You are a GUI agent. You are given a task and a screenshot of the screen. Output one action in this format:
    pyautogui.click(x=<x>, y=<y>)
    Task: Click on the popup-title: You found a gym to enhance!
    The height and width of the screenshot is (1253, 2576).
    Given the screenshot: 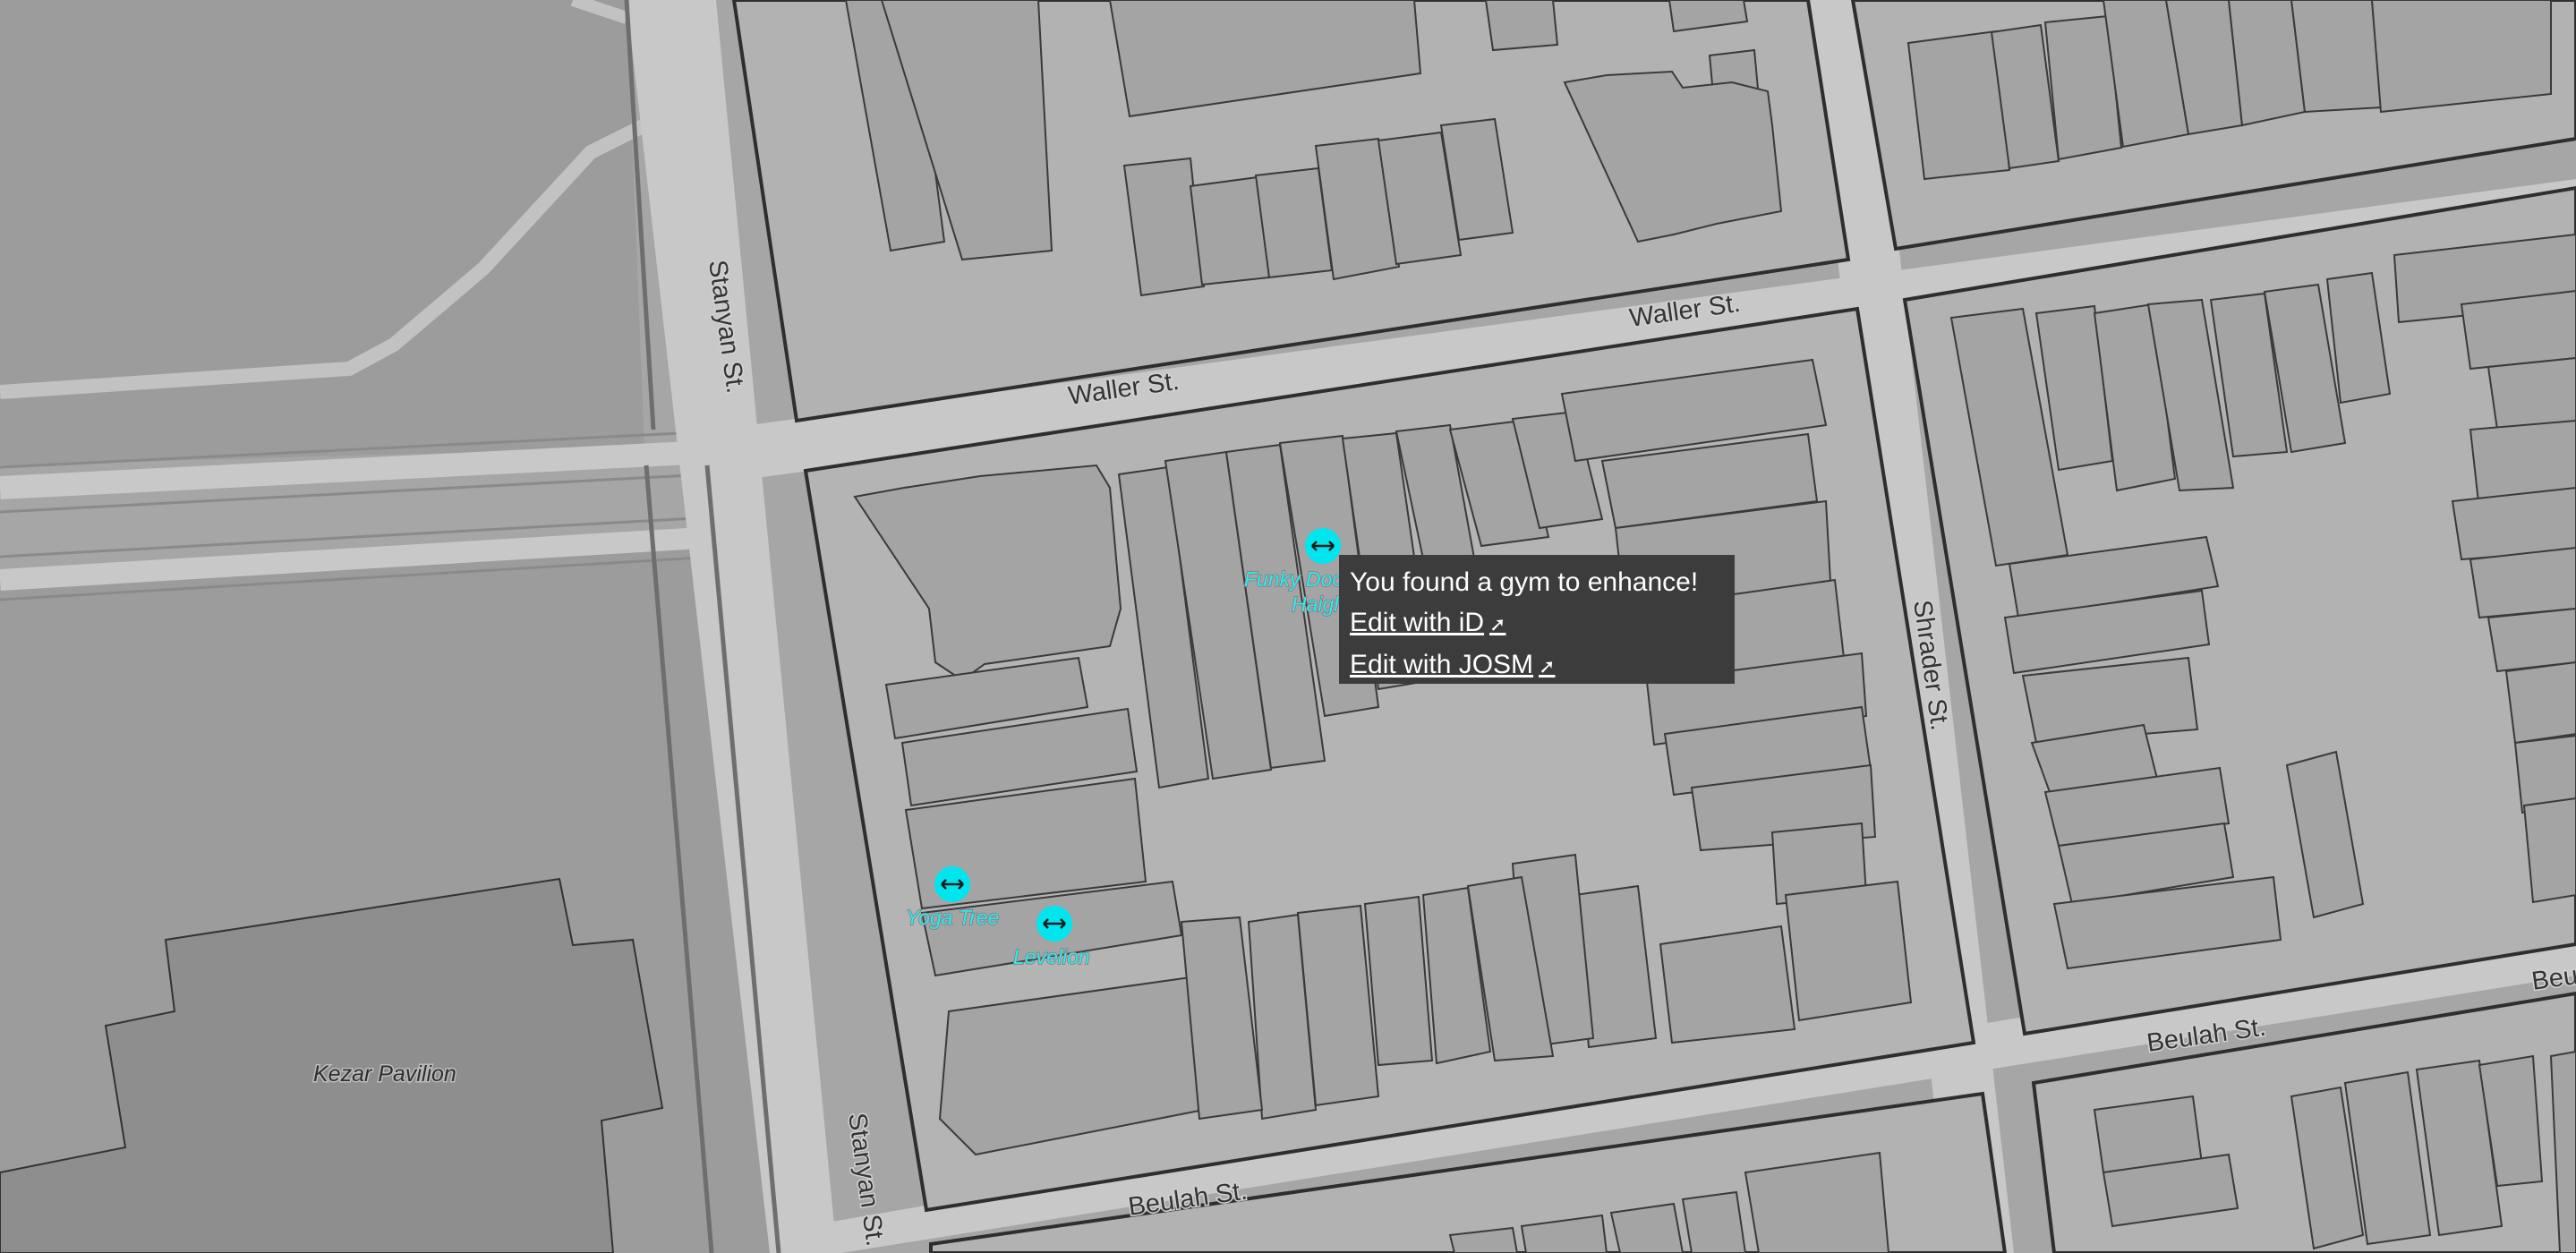 What is the action you would take?
    pyautogui.click(x=1524, y=582)
    